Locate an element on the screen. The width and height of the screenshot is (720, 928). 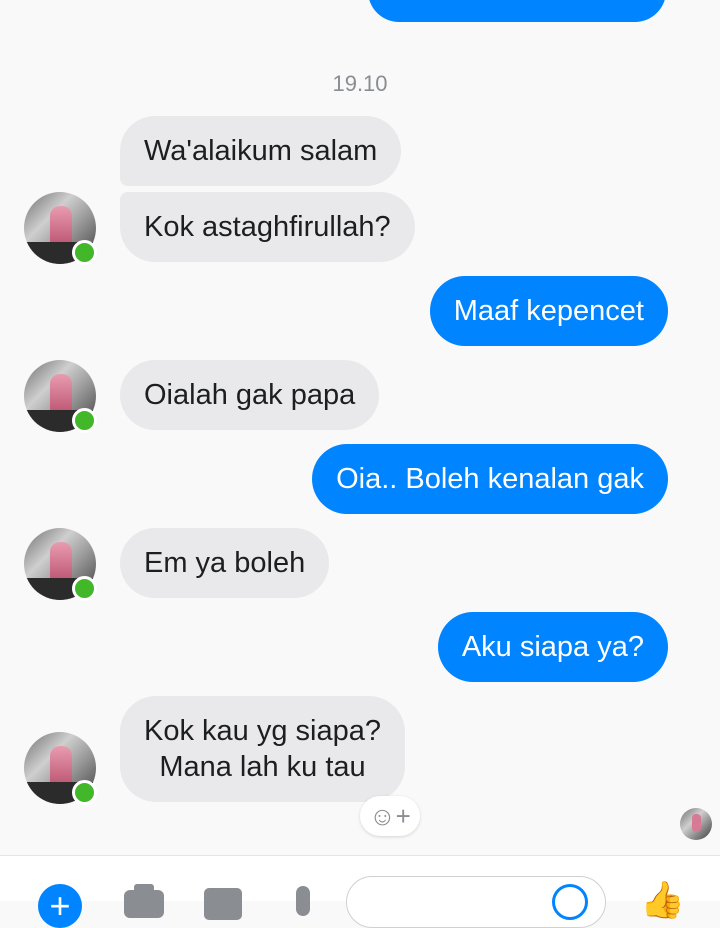
composer-toolbar: + 👍 is located at coordinates (360, 891).